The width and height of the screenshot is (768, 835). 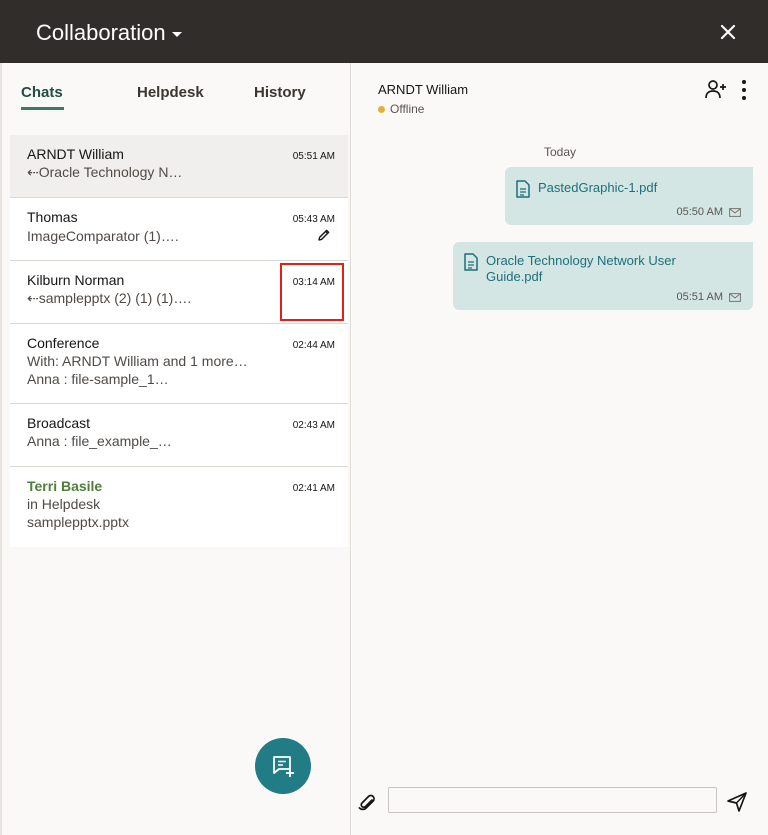 What do you see at coordinates (598, 187) in the screenshot?
I see `file-name: PastedGraphic-1.pdf` at bounding box center [598, 187].